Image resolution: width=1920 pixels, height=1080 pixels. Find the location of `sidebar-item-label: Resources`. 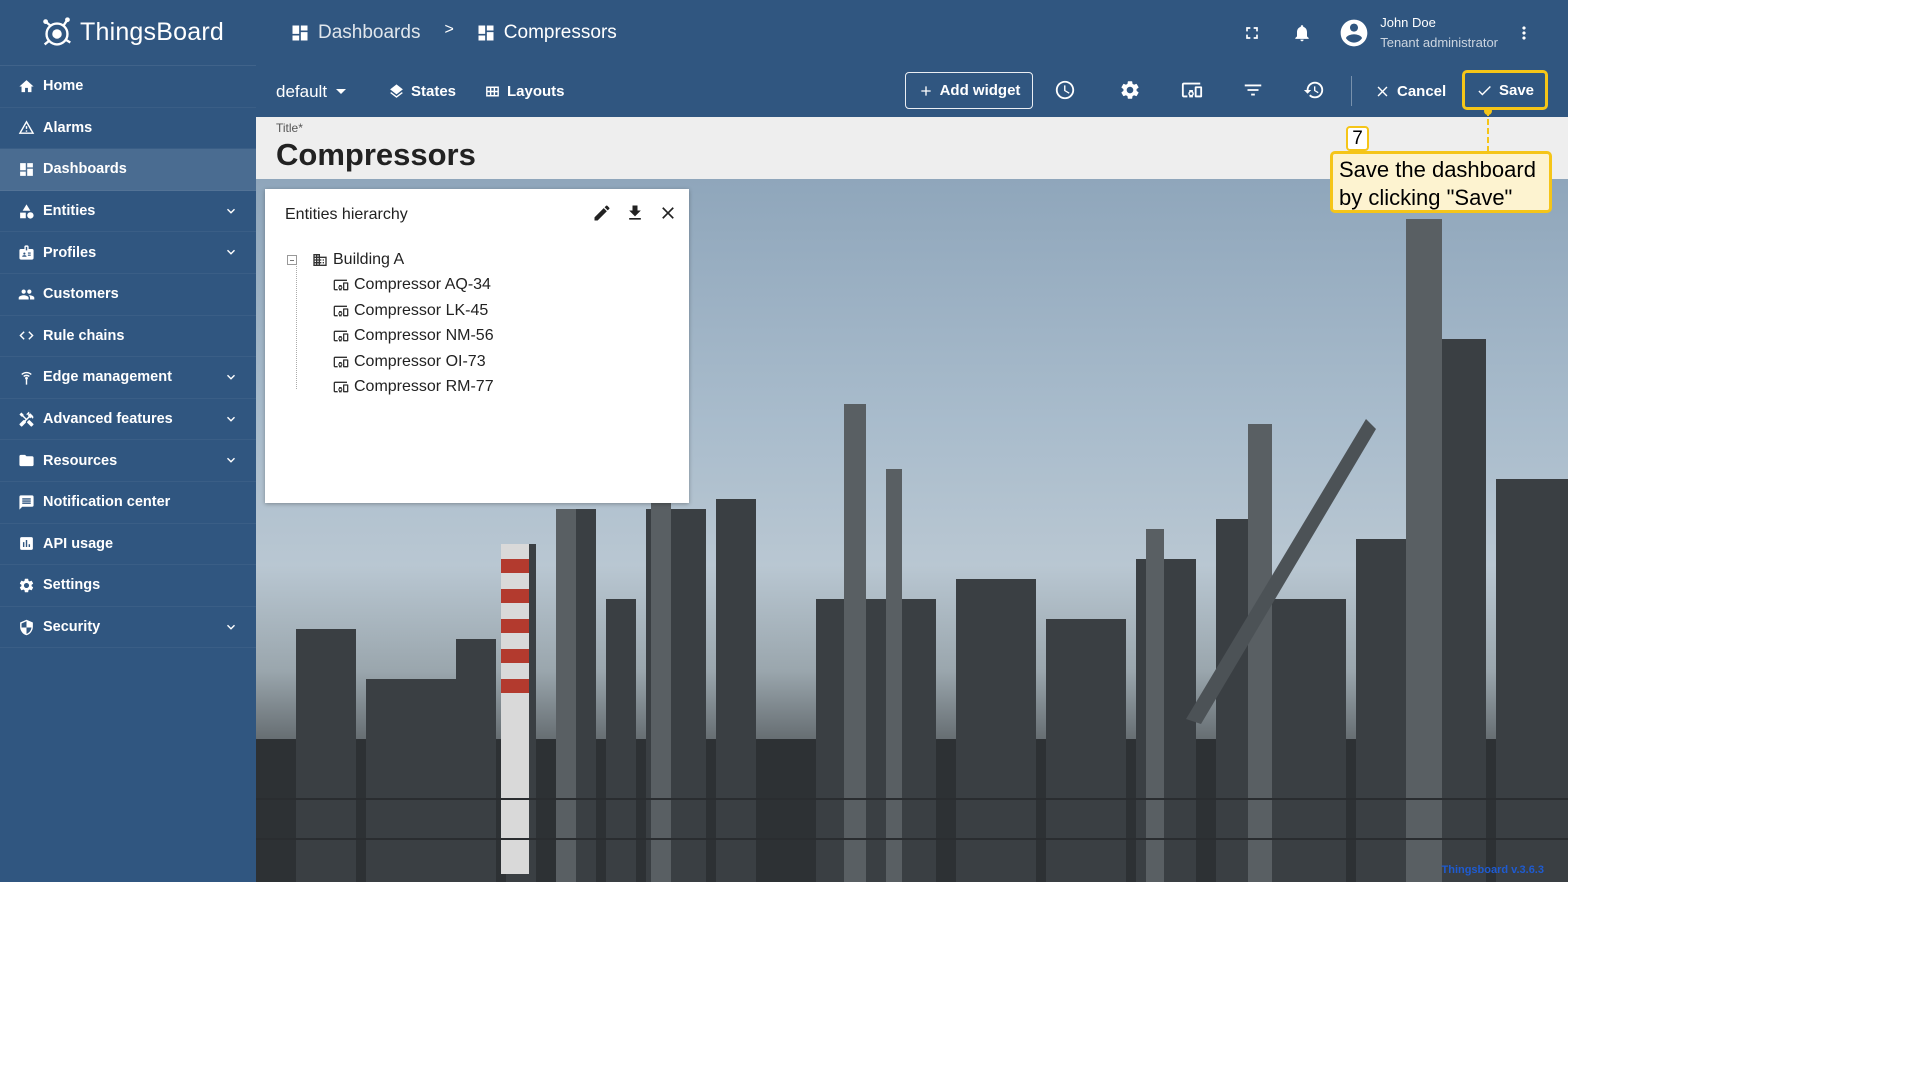

sidebar-item-label: Resources is located at coordinates (80, 460).